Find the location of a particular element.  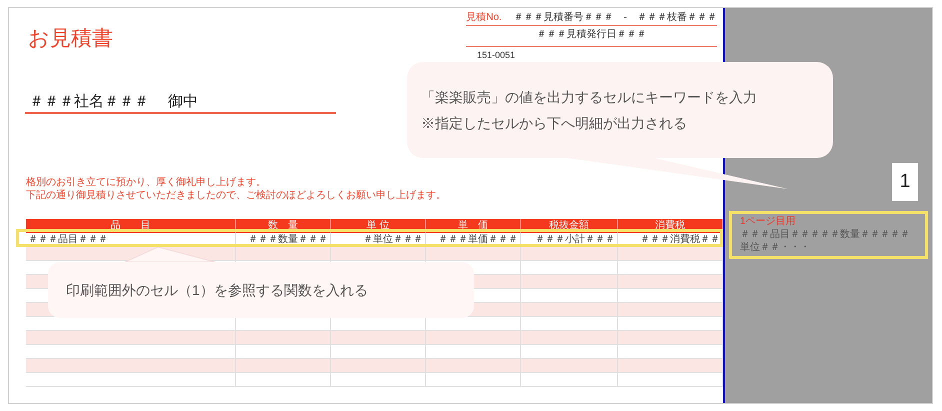

page-number: 1 is located at coordinates (905, 182).